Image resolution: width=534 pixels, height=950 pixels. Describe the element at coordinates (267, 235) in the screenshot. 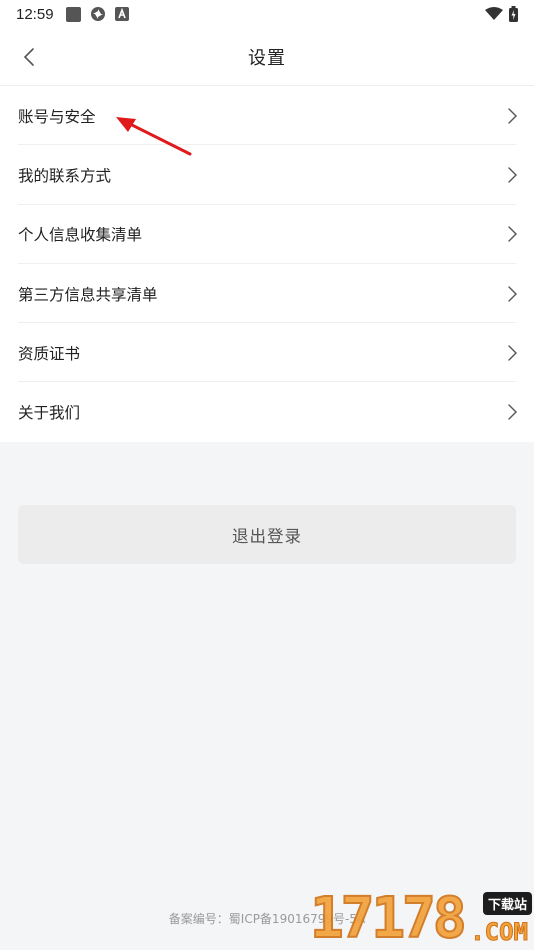

I see `menu-item-personal-info-list: 个人信息收集清单` at that location.